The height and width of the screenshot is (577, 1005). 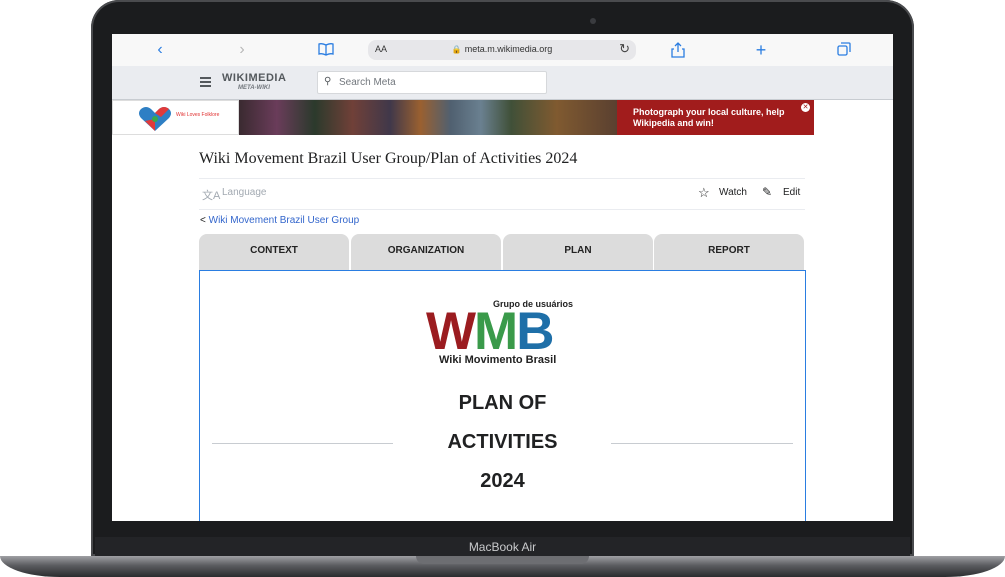 What do you see at coordinates (254, 78) in the screenshot?
I see `wikimedia-logo: WIKIMEDIA` at bounding box center [254, 78].